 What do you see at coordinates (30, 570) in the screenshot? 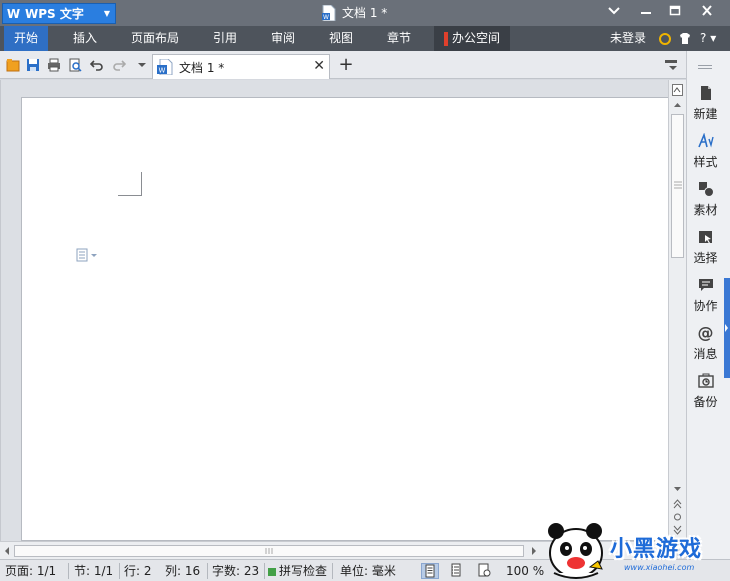
I see `status-page: 页面: 1/1` at bounding box center [30, 570].